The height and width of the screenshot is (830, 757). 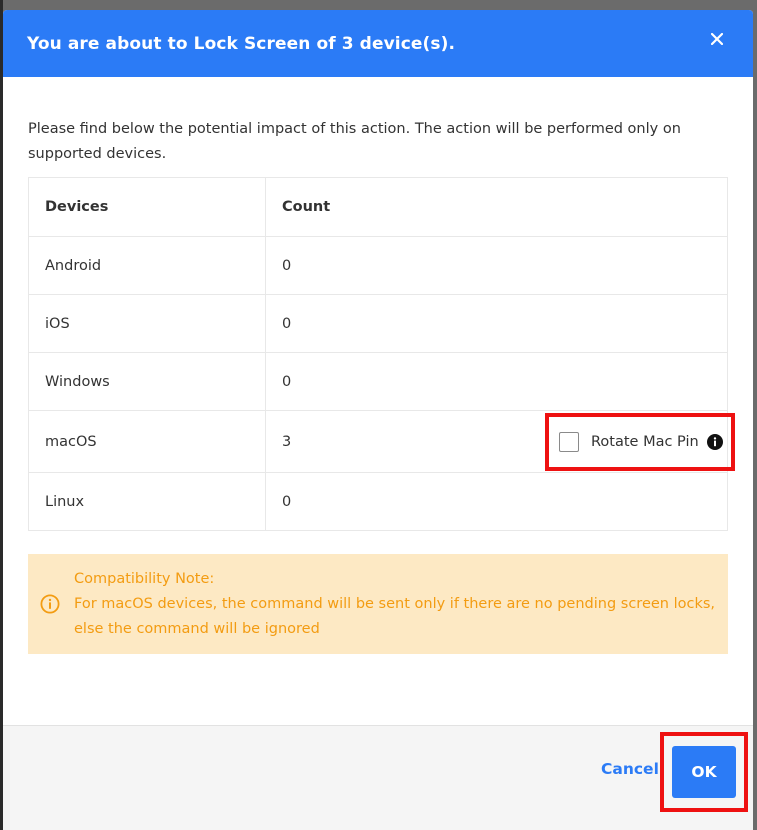 I want to click on table-row: Linux 0, so click(x=378, y=501).